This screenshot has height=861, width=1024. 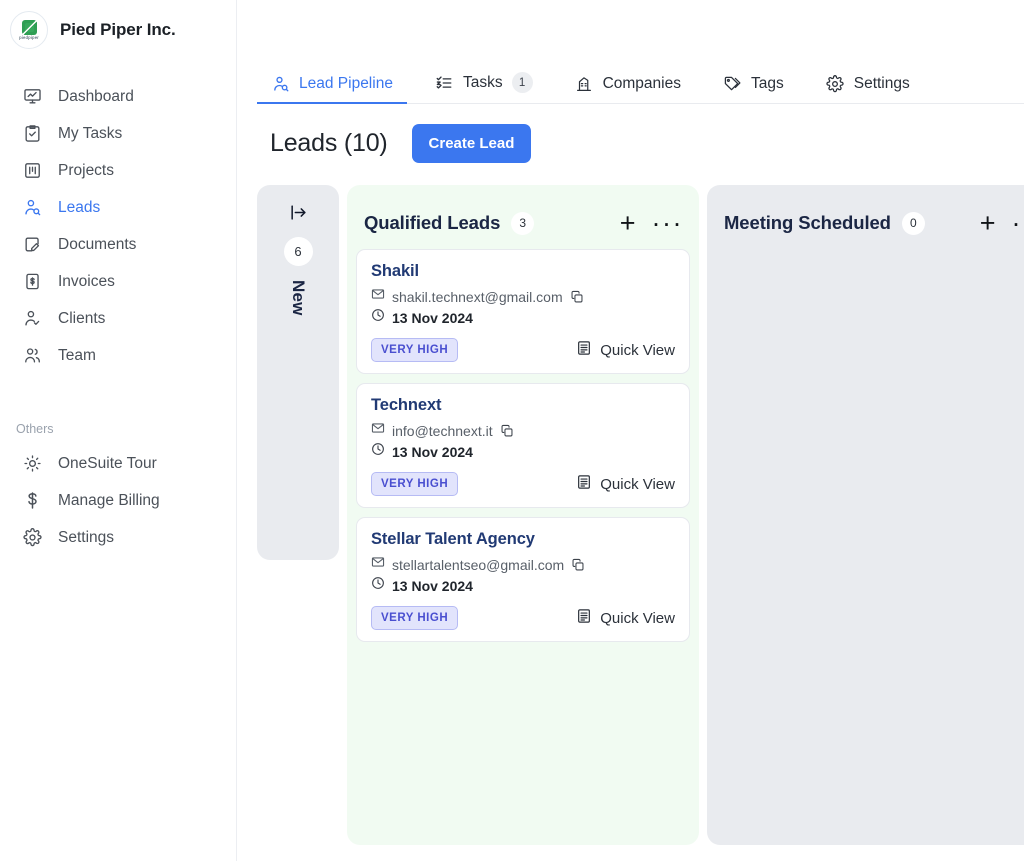 I want to click on tab-companies: Companies, so click(x=627, y=89).